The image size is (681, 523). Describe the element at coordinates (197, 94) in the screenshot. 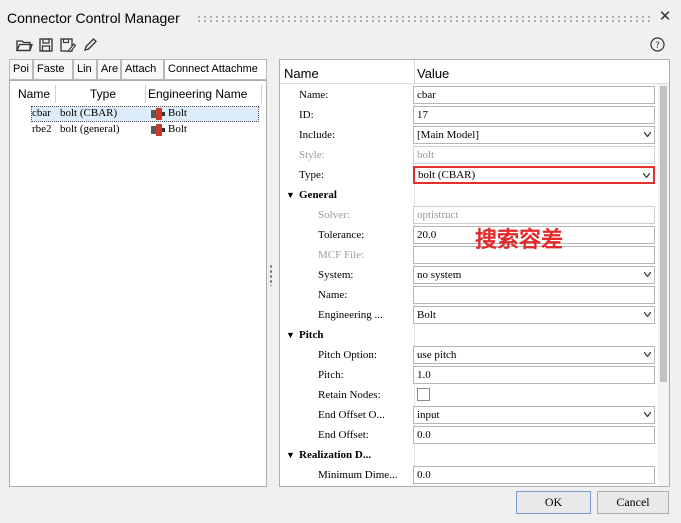

I see `column-engineering-header: Engineering Name` at that location.